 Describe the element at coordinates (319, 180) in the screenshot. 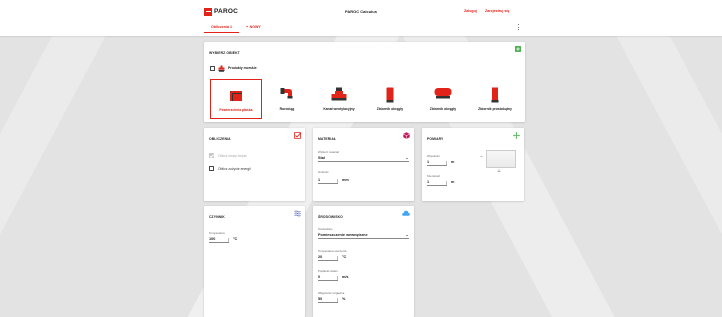

I see `thickness-value: 1` at that location.